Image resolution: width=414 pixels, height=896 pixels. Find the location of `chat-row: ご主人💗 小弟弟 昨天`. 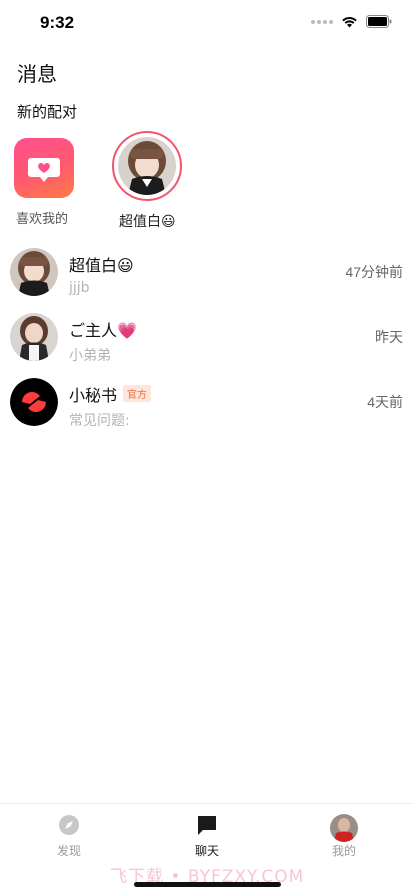

chat-row: ご主人💗 小弟弟 昨天 is located at coordinates (207, 343).